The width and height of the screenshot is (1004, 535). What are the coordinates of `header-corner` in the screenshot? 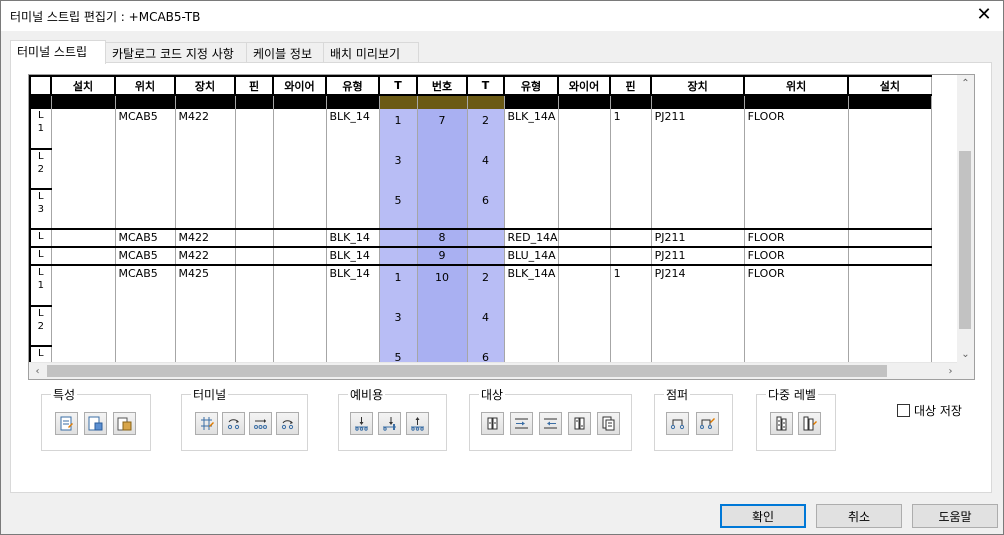 It's located at (40, 85).